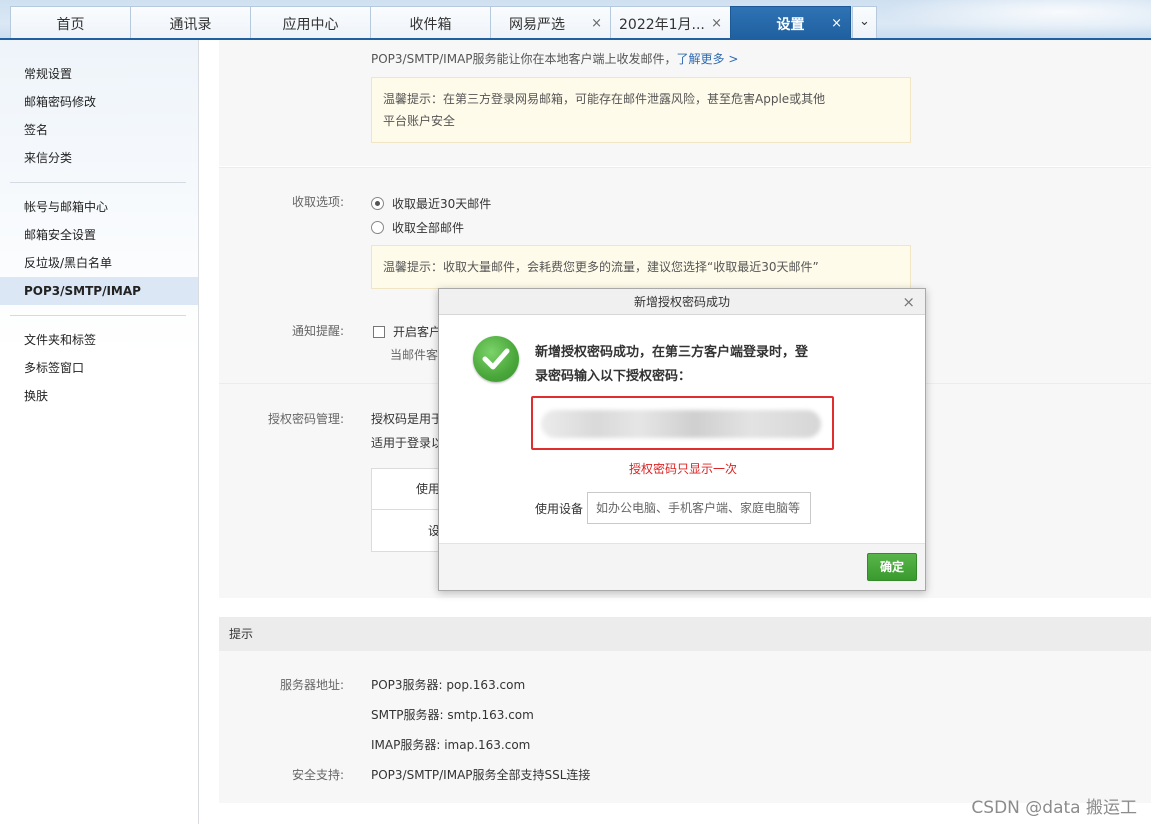 Image resolution: width=1151 pixels, height=824 pixels. Describe the element at coordinates (601, 267) in the screenshot. I see `tip-line: 温馨提示：收取大量邮件，会耗费您更多的流量，建议您选择“收取最近30天邮件”` at that location.